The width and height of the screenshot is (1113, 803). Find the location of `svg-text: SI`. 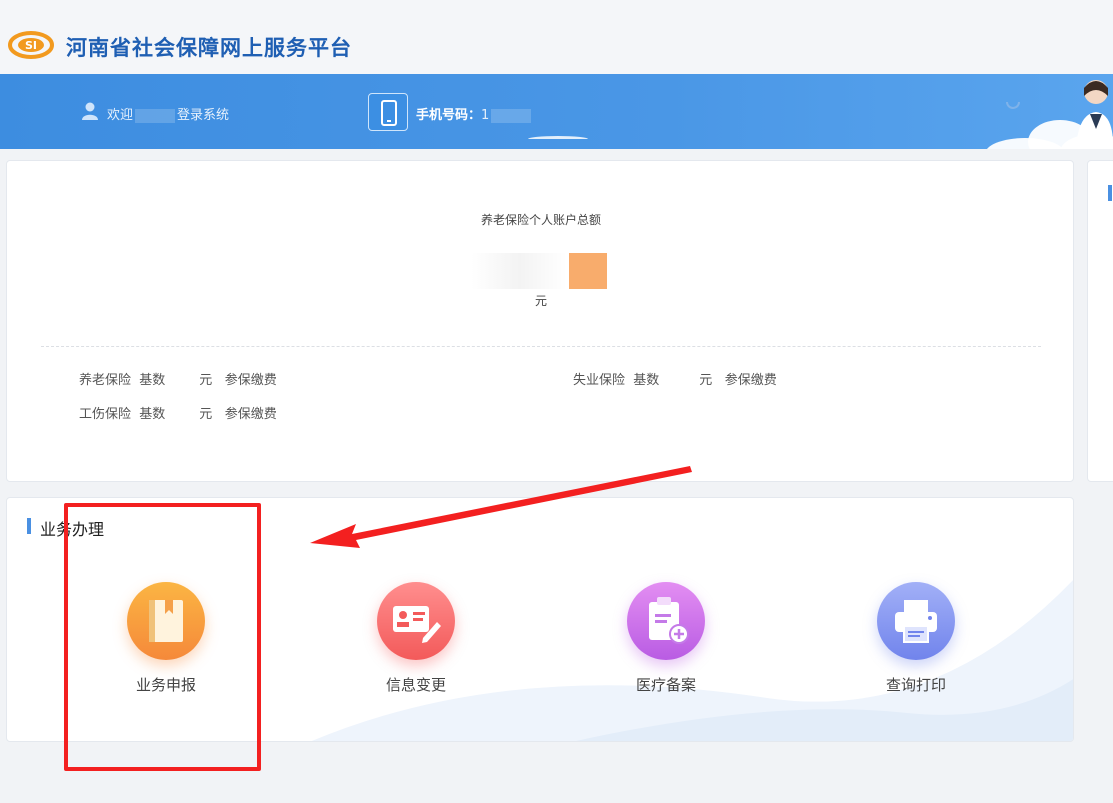

svg-text: SI is located at coordinates (31, 45).